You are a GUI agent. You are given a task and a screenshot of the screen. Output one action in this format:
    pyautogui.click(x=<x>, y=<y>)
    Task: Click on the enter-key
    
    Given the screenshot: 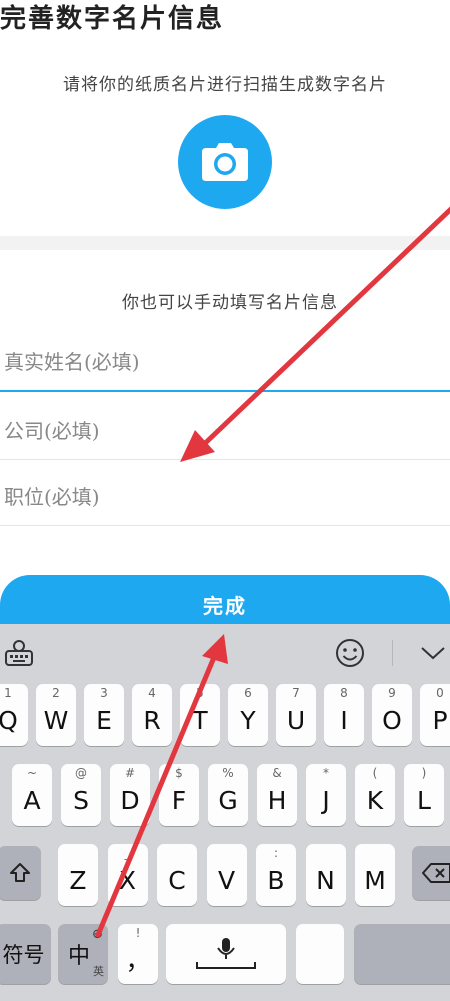 What is the action you would take?
    pyautogui.click(x=402, y=954)
    